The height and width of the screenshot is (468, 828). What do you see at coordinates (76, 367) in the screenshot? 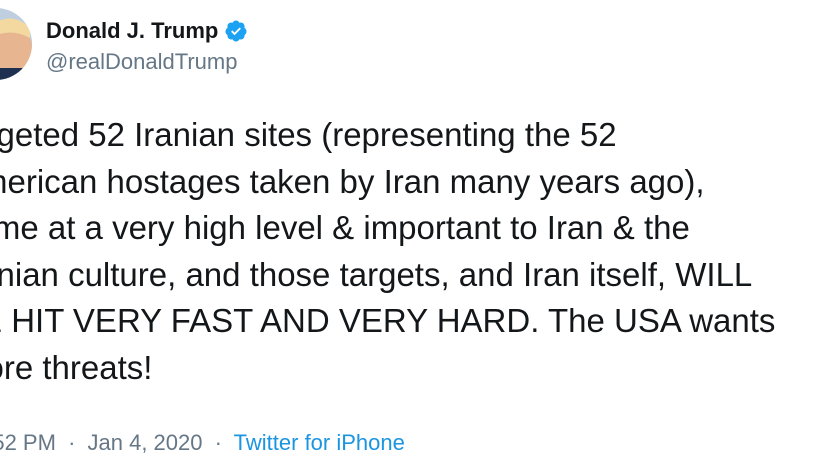
I see `tweet-text-line: more threats!` at bounding box center [76, 367].